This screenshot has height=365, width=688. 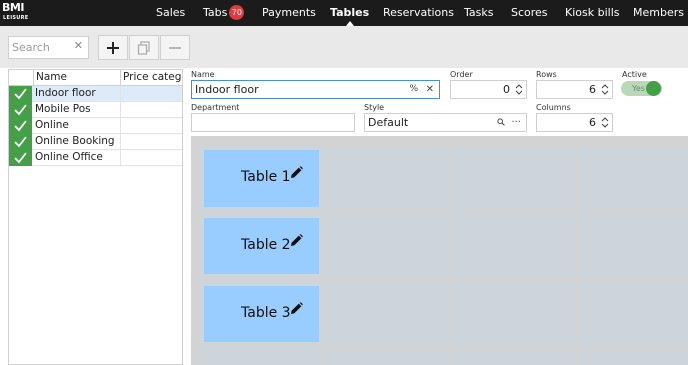 I want to click on nav-payments-label: Payments, so click(x=289, y=12).